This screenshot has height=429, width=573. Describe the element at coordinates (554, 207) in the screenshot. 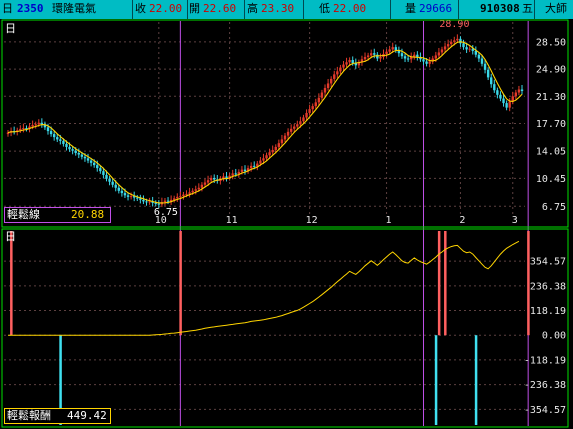

I see `price-tick-label: 6.75` at that location.